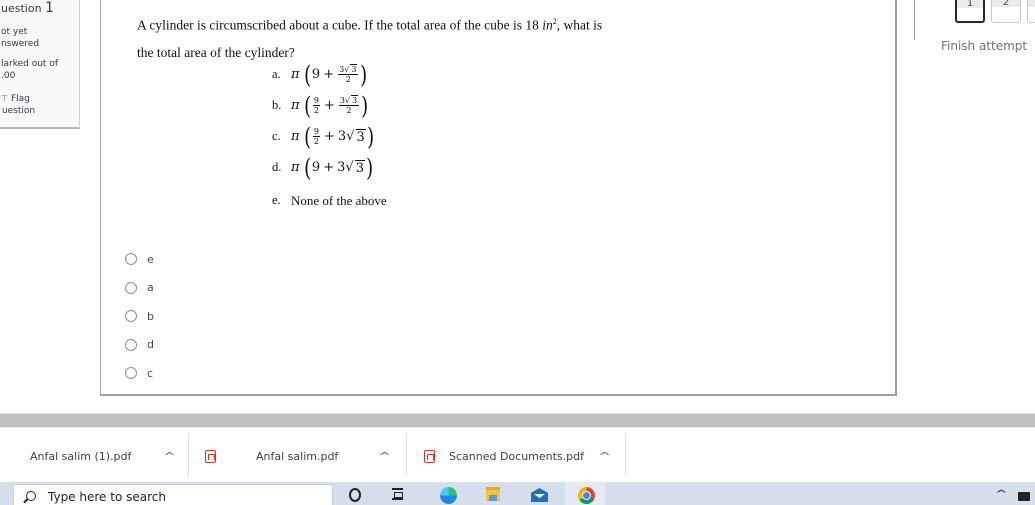  What do you see at coordinates (586, 495) in the screenshot?
I see `chrome-icon` at bounding box center [586, 495].